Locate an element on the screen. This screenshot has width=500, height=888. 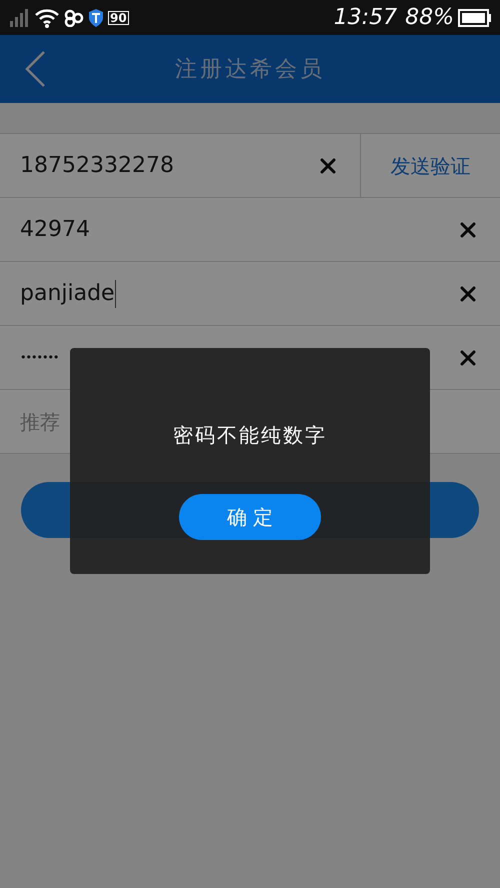
dialog-message: 密码不能纯数字 is located at coordinates (250, 435).